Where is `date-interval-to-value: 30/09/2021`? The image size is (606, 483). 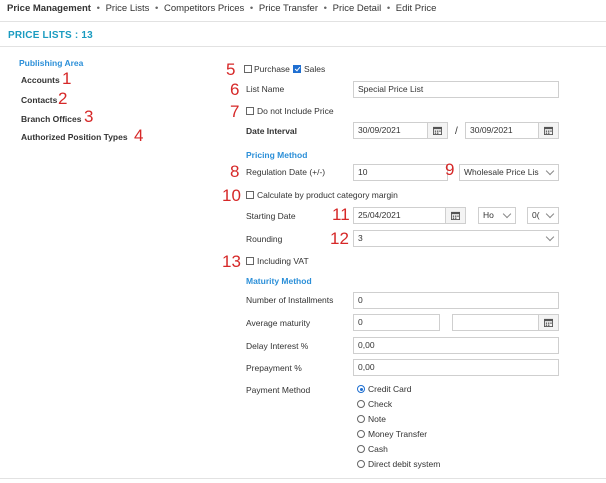
date-interval-to-value: 30/09/2021 is located at coordinates (491, 130).